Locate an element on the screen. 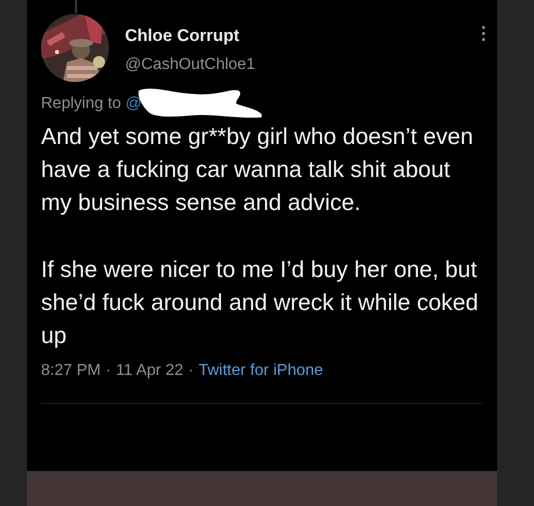 The height and width of the screenshot is (506, 534). author-name: Chloe Corrupt is located at coordinates (303, 36).